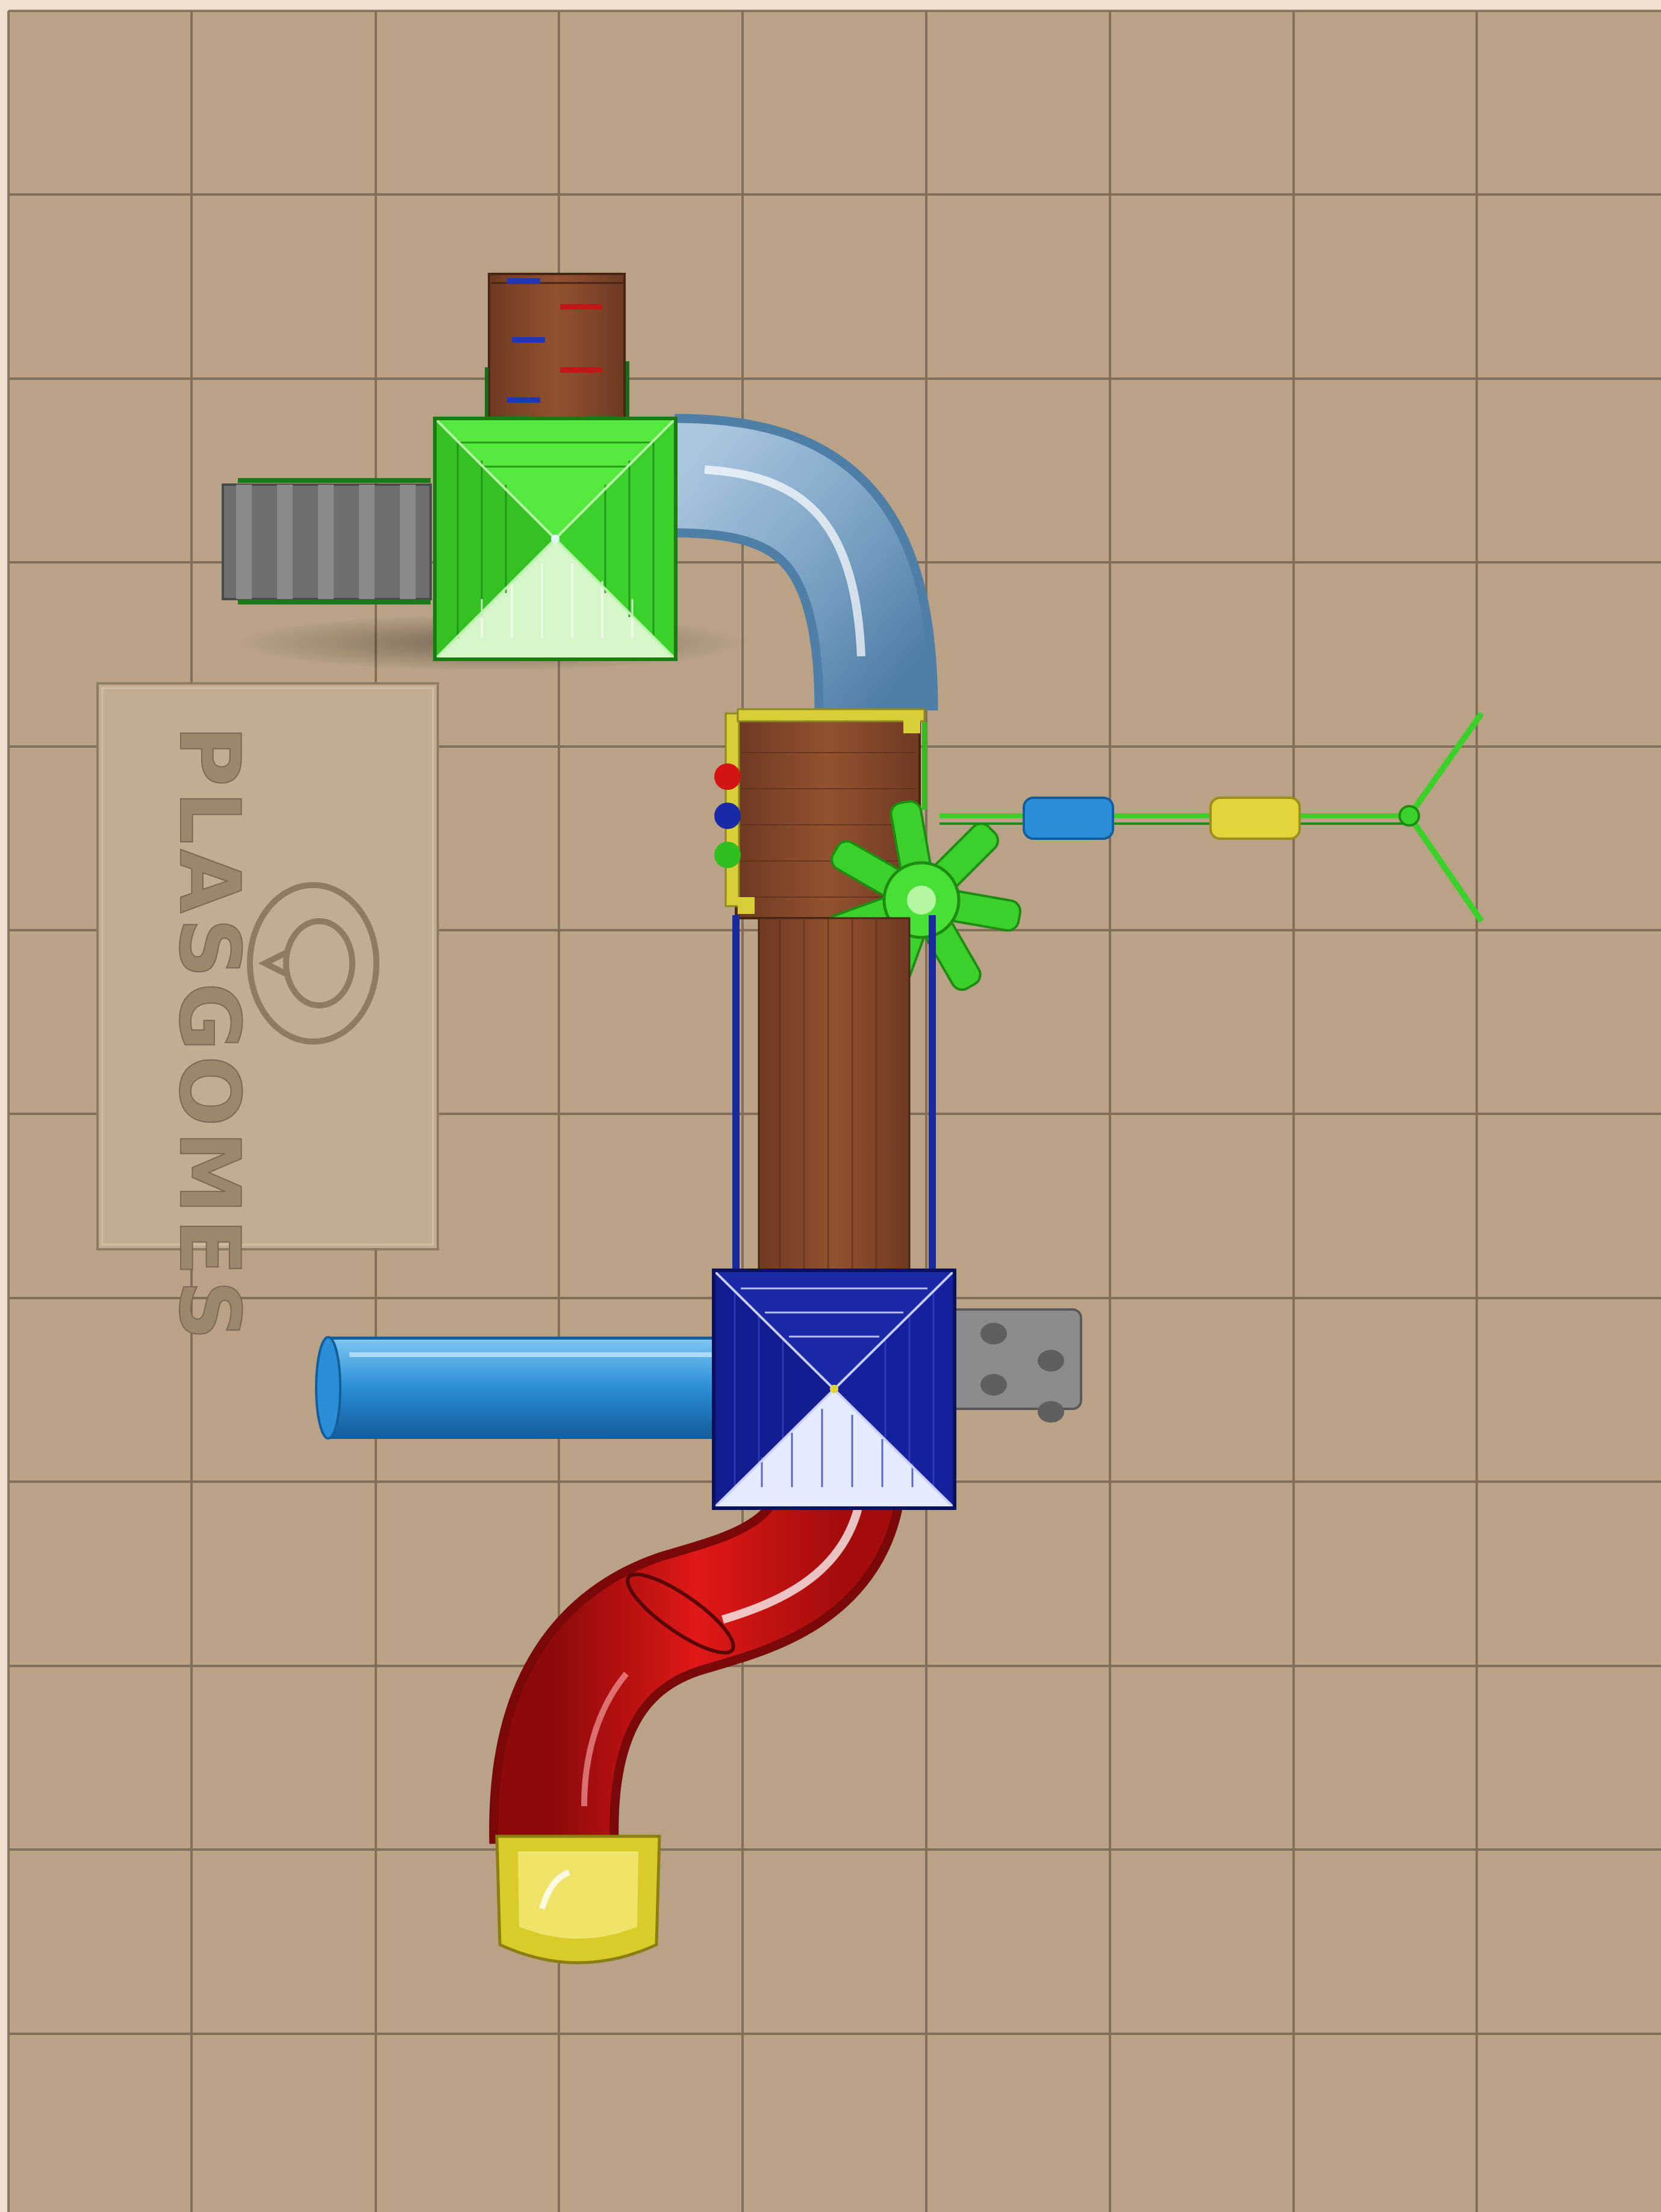 This screenshot has height=2212, width=1661. What do you see at coordinates (727, 815) in the screenshot?
I see `tic-tac-toe-panel` at bounding box center [727, 815].